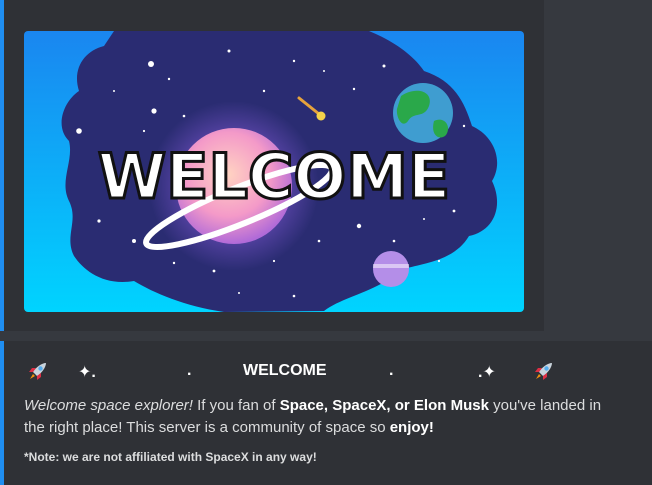  I want to click on description-text-1: If you fan of, so click(236, 405).